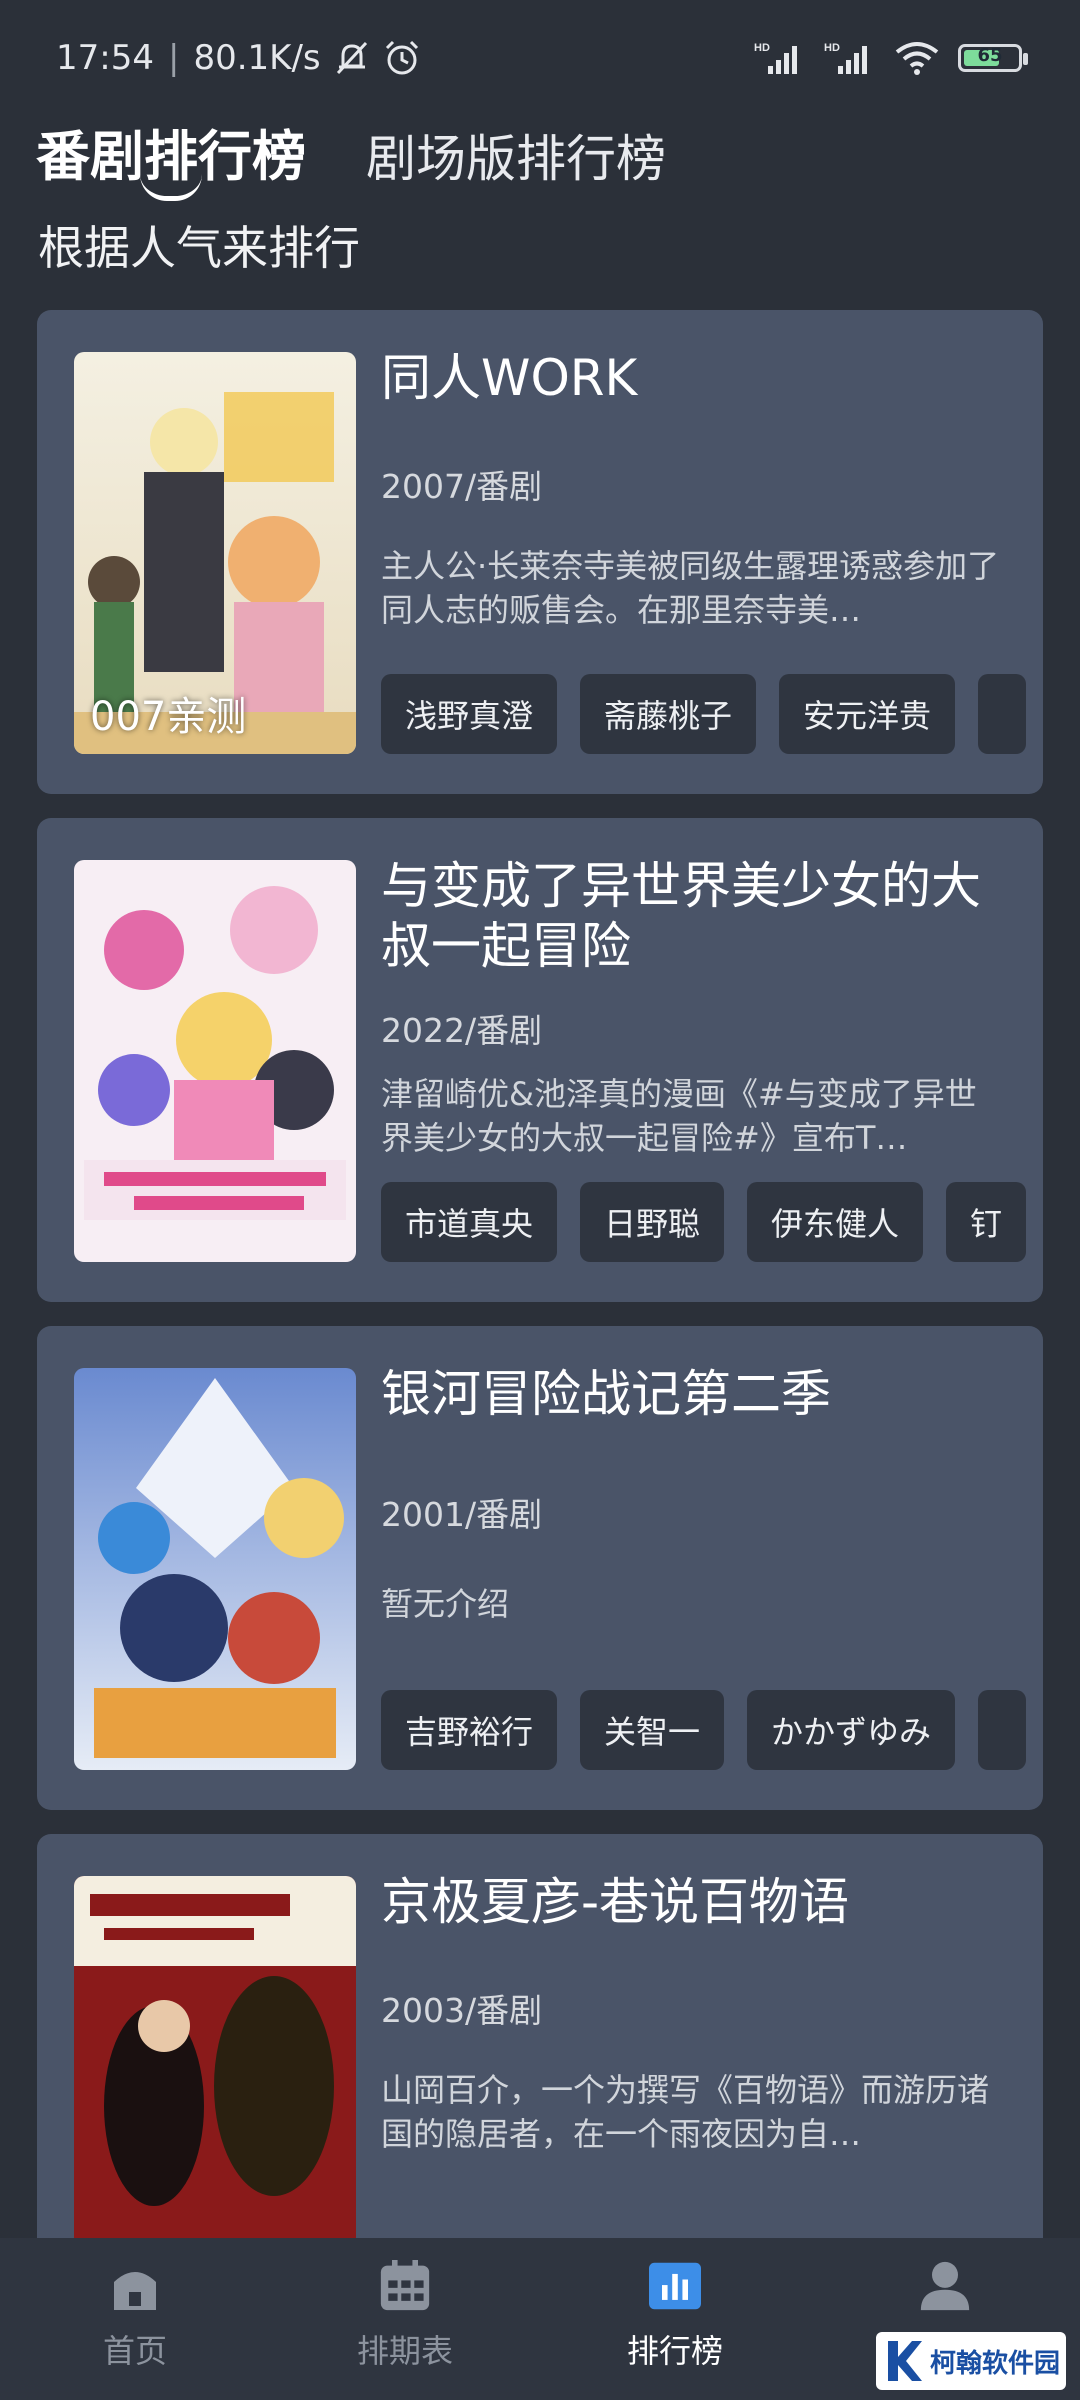  I want to click on status-right: HD HD 65, so click(891, 58).